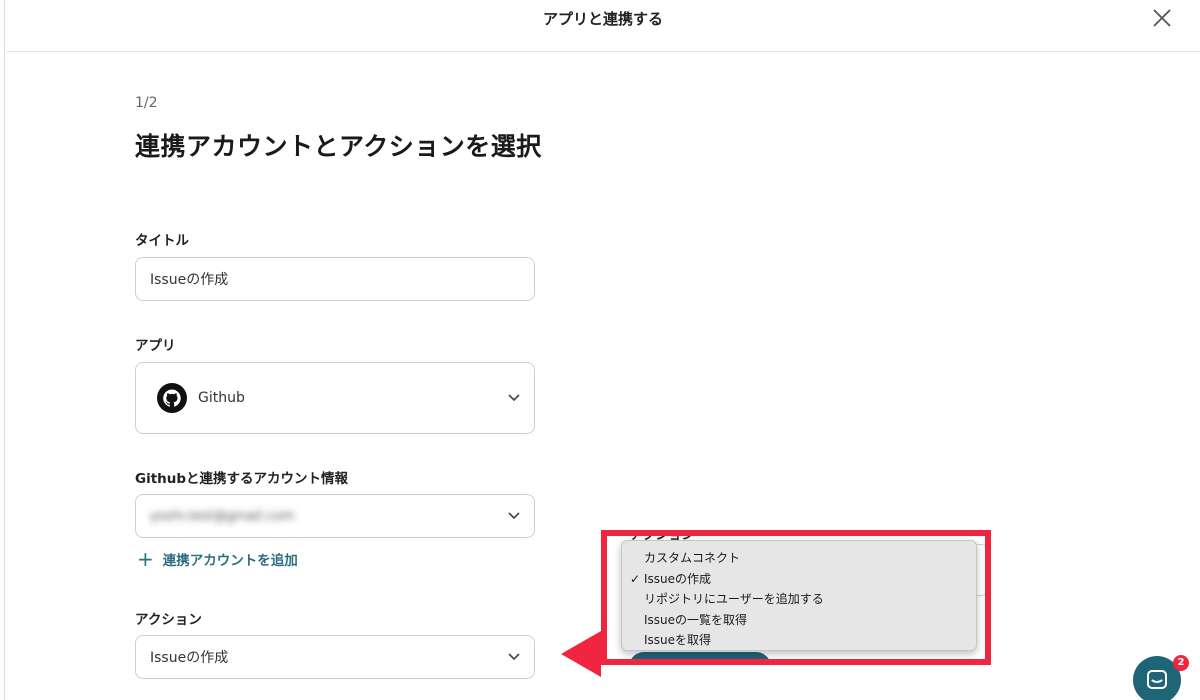  Describe the element at coordinates (1181, 663) in the screenshot. I see `notification-badge: 2` at that location.